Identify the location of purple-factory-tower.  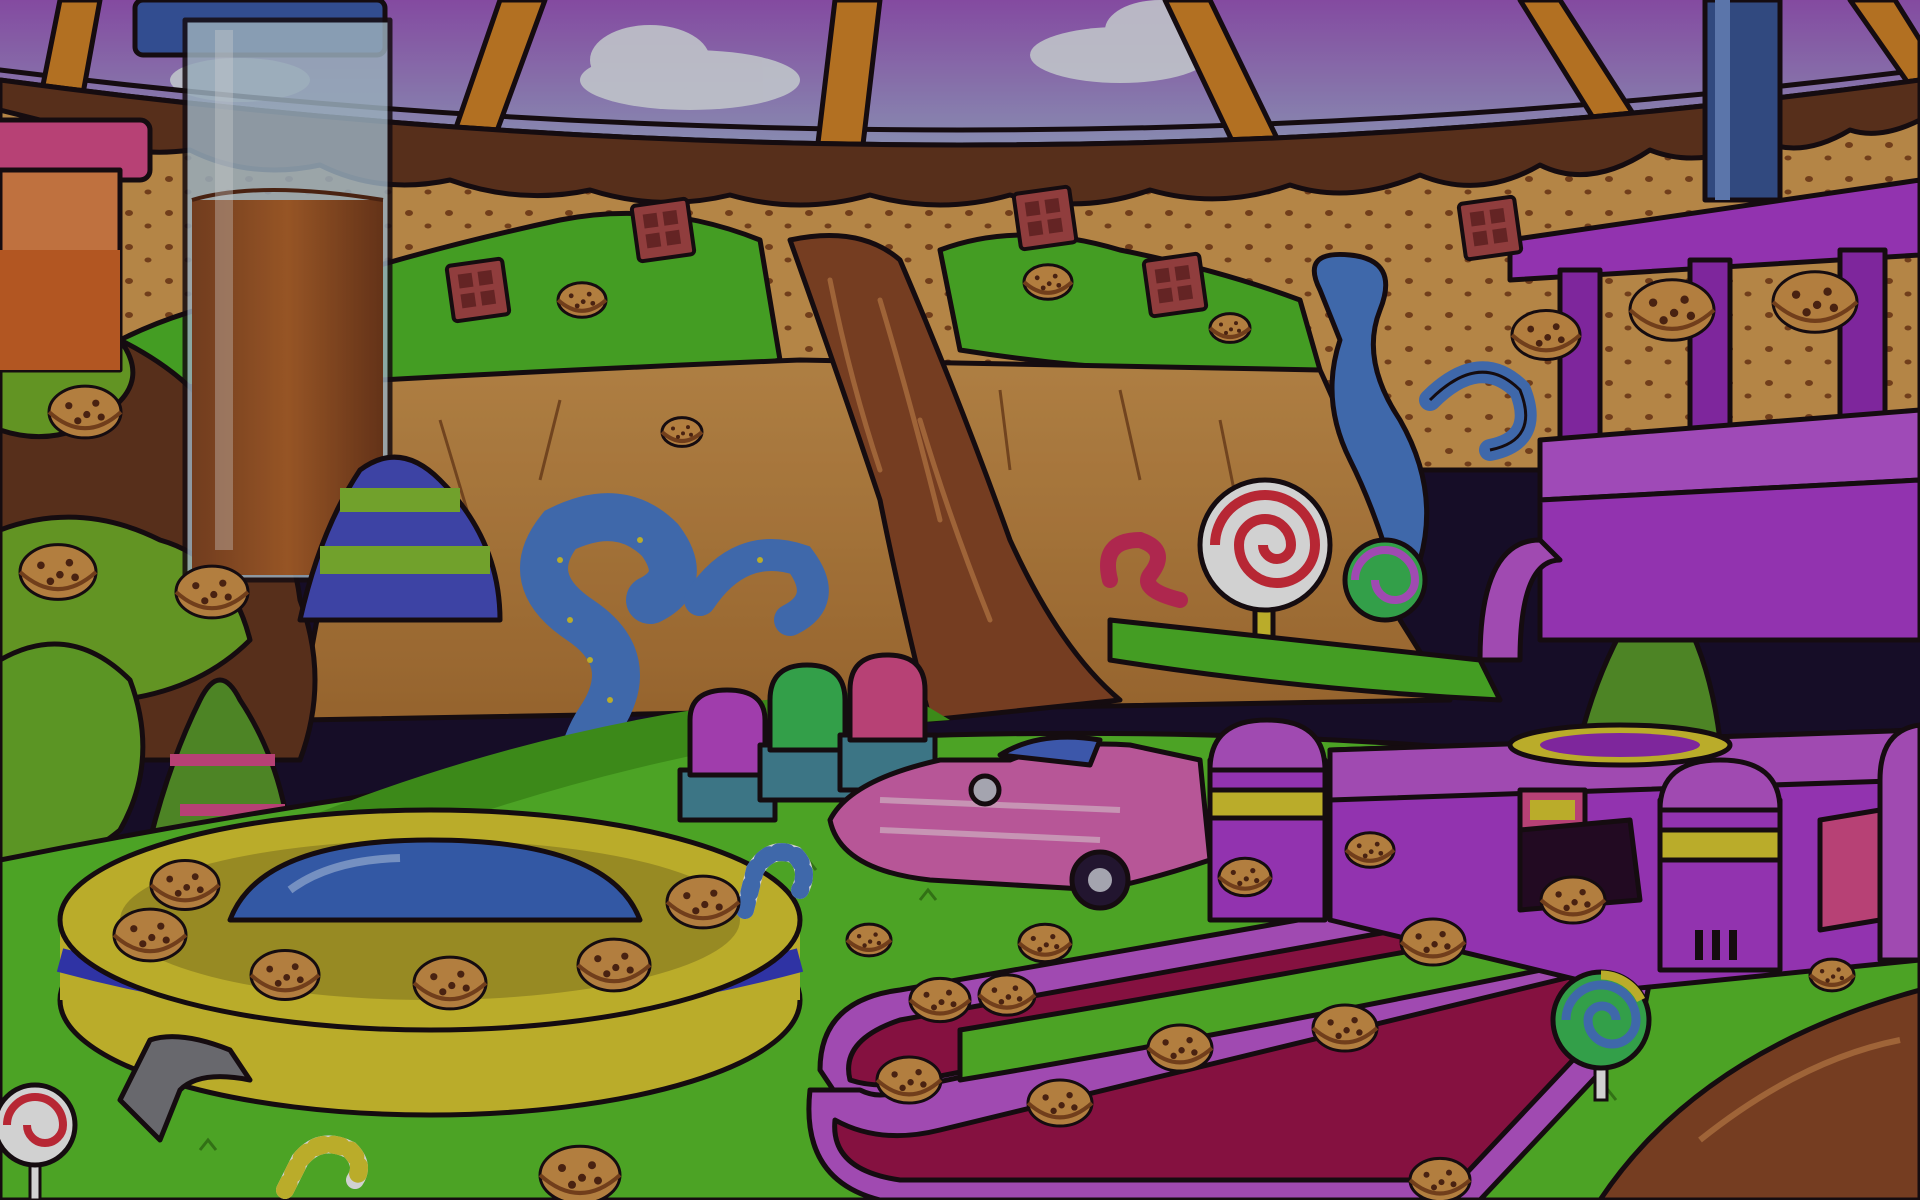
(1713, 410).